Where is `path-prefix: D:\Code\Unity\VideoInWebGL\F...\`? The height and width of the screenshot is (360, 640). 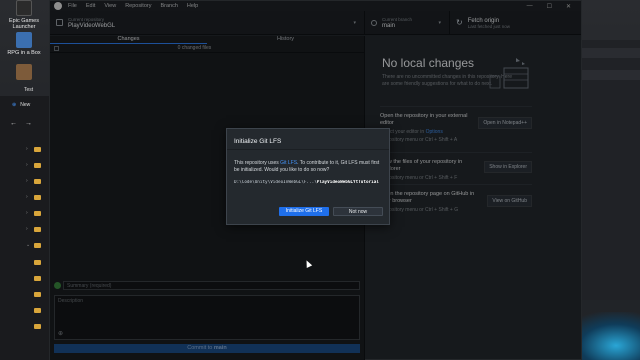
path-prefix: D:\Code\Unity\VideoInWebGL\F...\ is located at coordinates (275, 182).